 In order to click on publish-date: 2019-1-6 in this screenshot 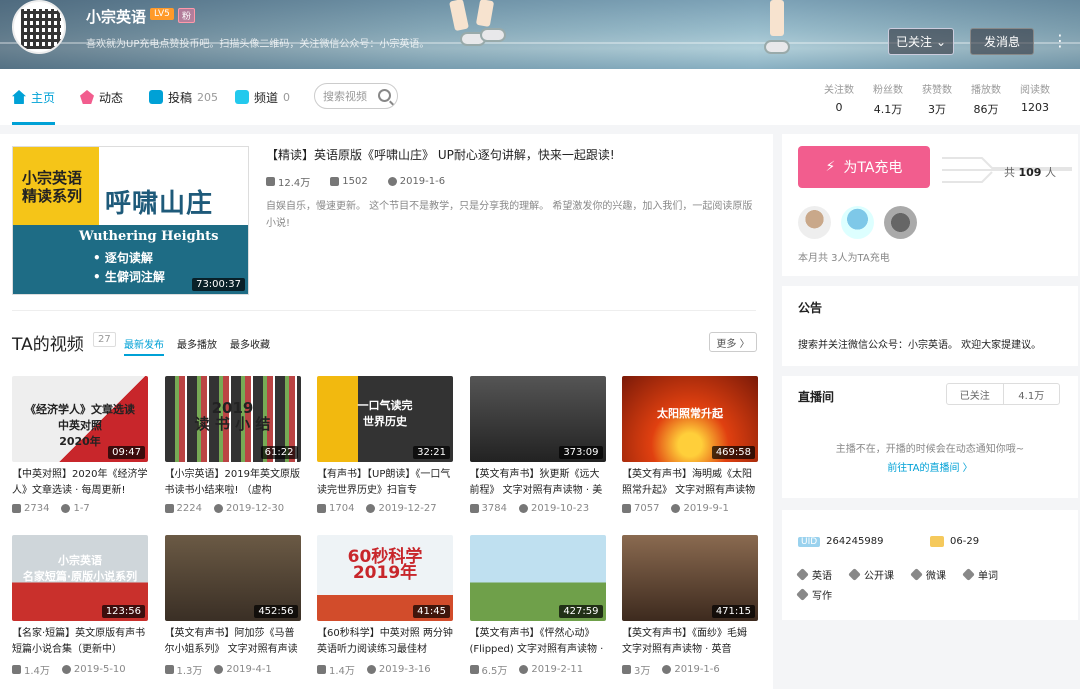, I will do `click(697, 669)`.